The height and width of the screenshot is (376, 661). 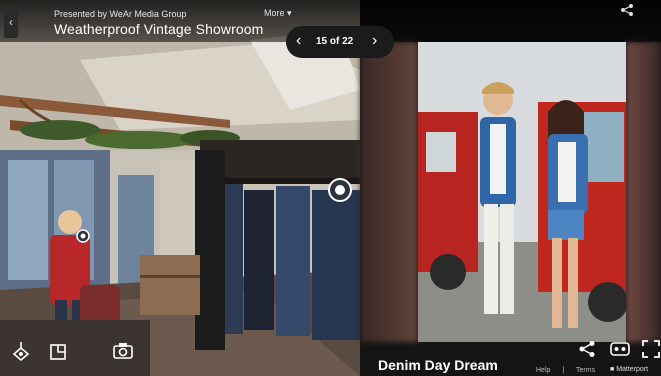 I want to click on media-pager: ‹ 15 of 22 ›, so click(x=340, y=42).